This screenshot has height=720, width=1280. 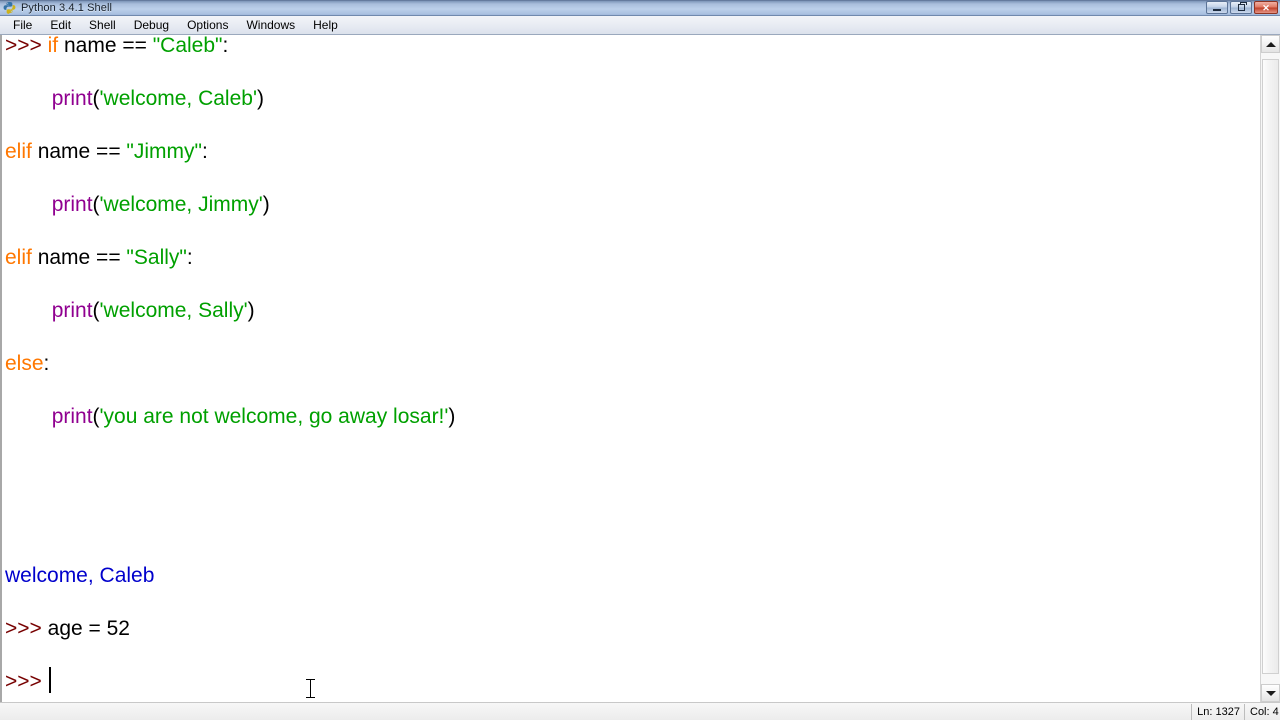 What do you see at coordinates (102, 25) in the screenshot?
I see `menu-item-shell: Shell` at bounding box center [102, 25].